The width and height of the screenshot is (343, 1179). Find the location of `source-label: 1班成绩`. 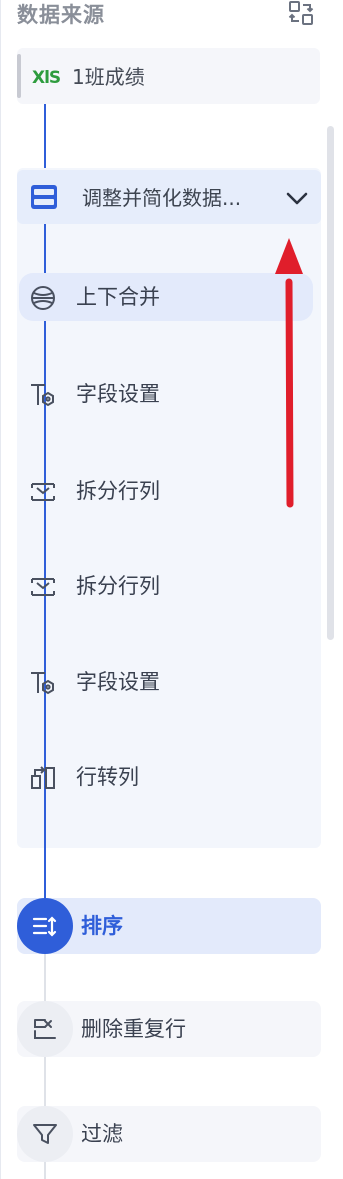

source-label: 1班成绩 is located at coordinates (108, 77).